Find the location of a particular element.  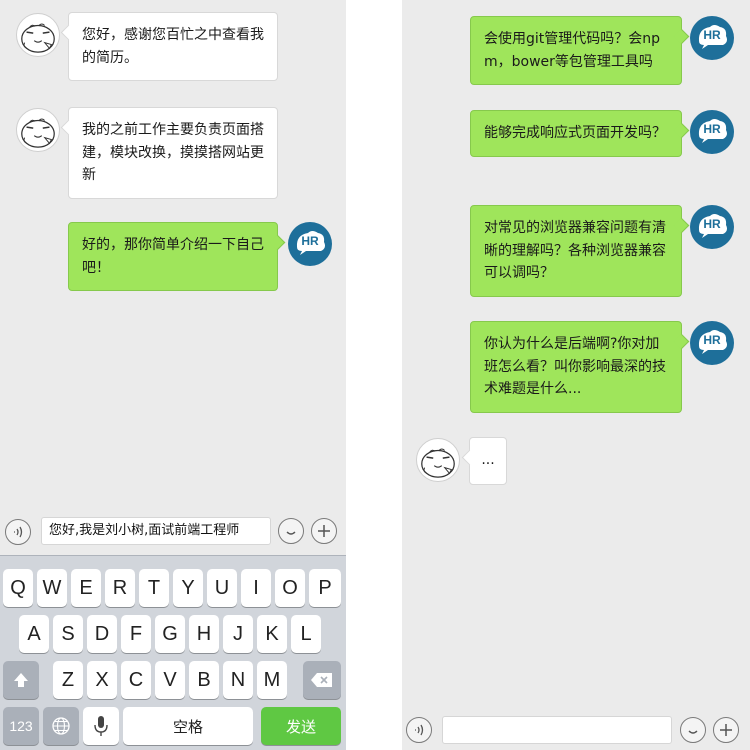

shift-key is located at coordinates (21, 680).